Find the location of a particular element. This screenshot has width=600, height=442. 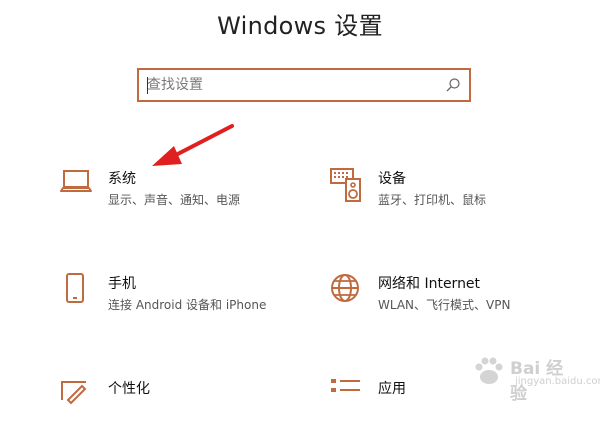

tile-phone-desc: 连接 Android 设备和 iPhone is located at coordinates (187, 305).